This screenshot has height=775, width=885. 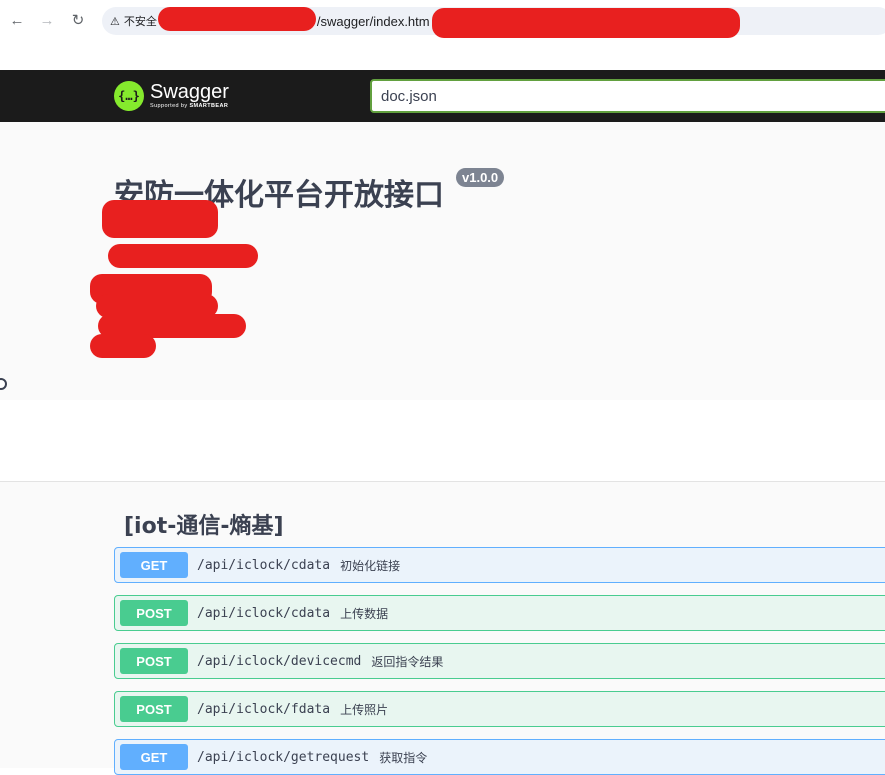 What do you see at coordinates (78, 20) in the screenshot?
I see `reload-icon: ↻` at bounding box center [78, 20].